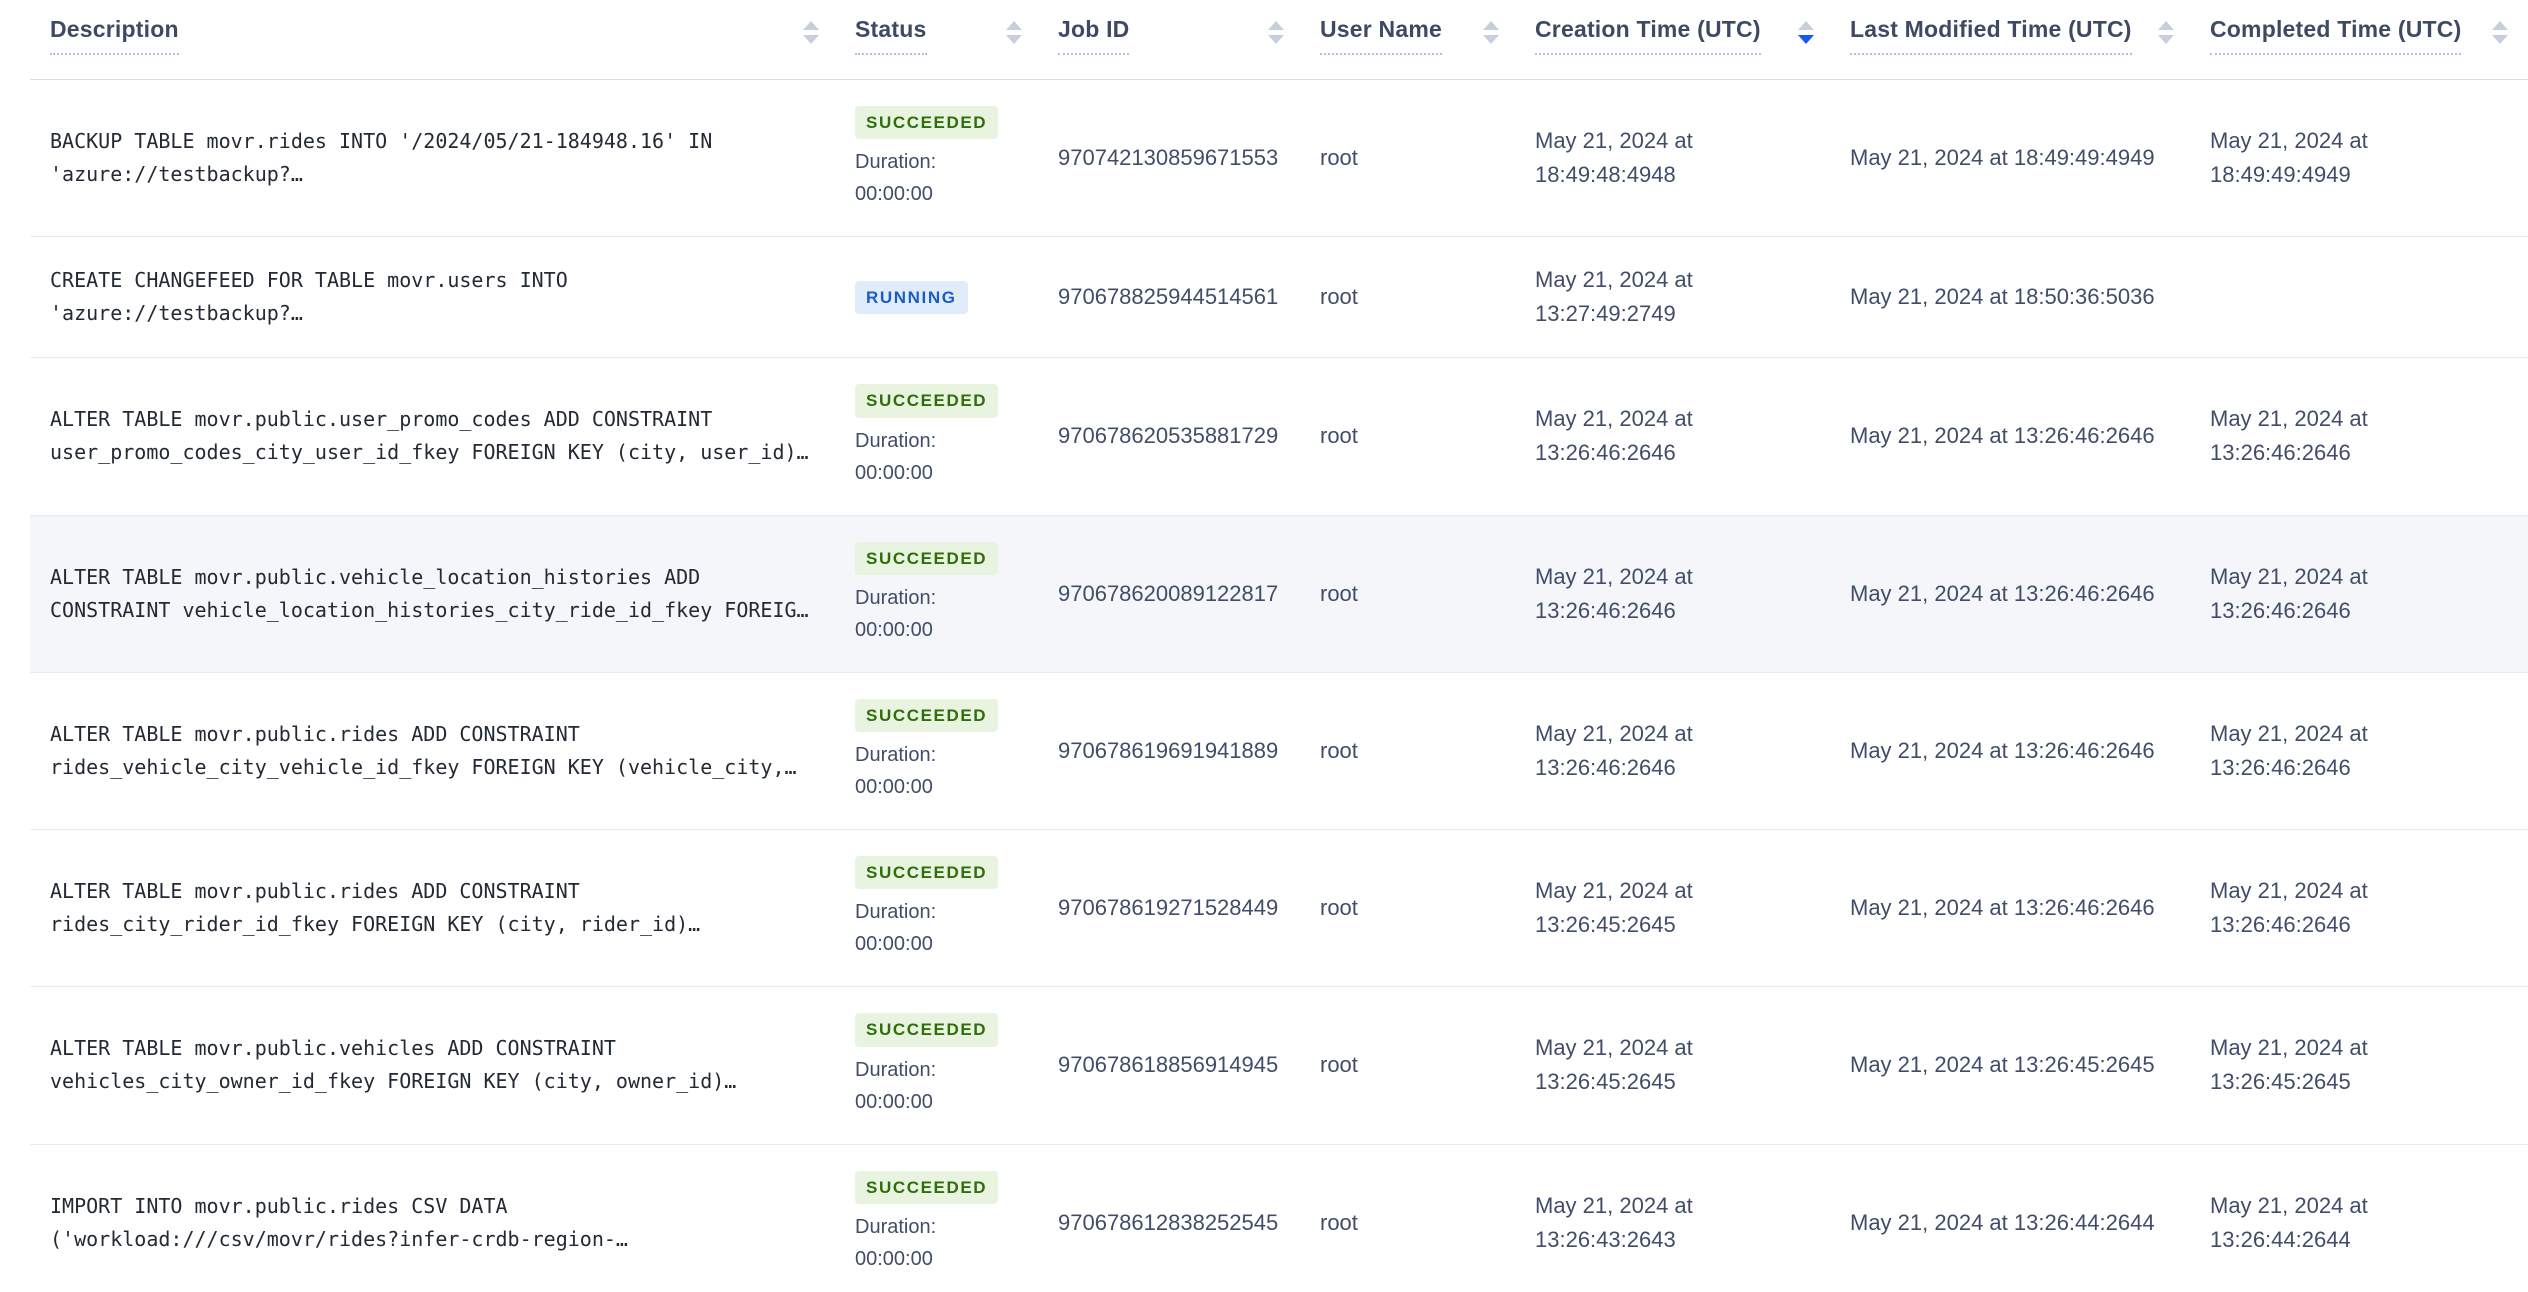 This screenshot has height=1292, width=2528. I want to click on column-header-label: Description, so click(114, 35).